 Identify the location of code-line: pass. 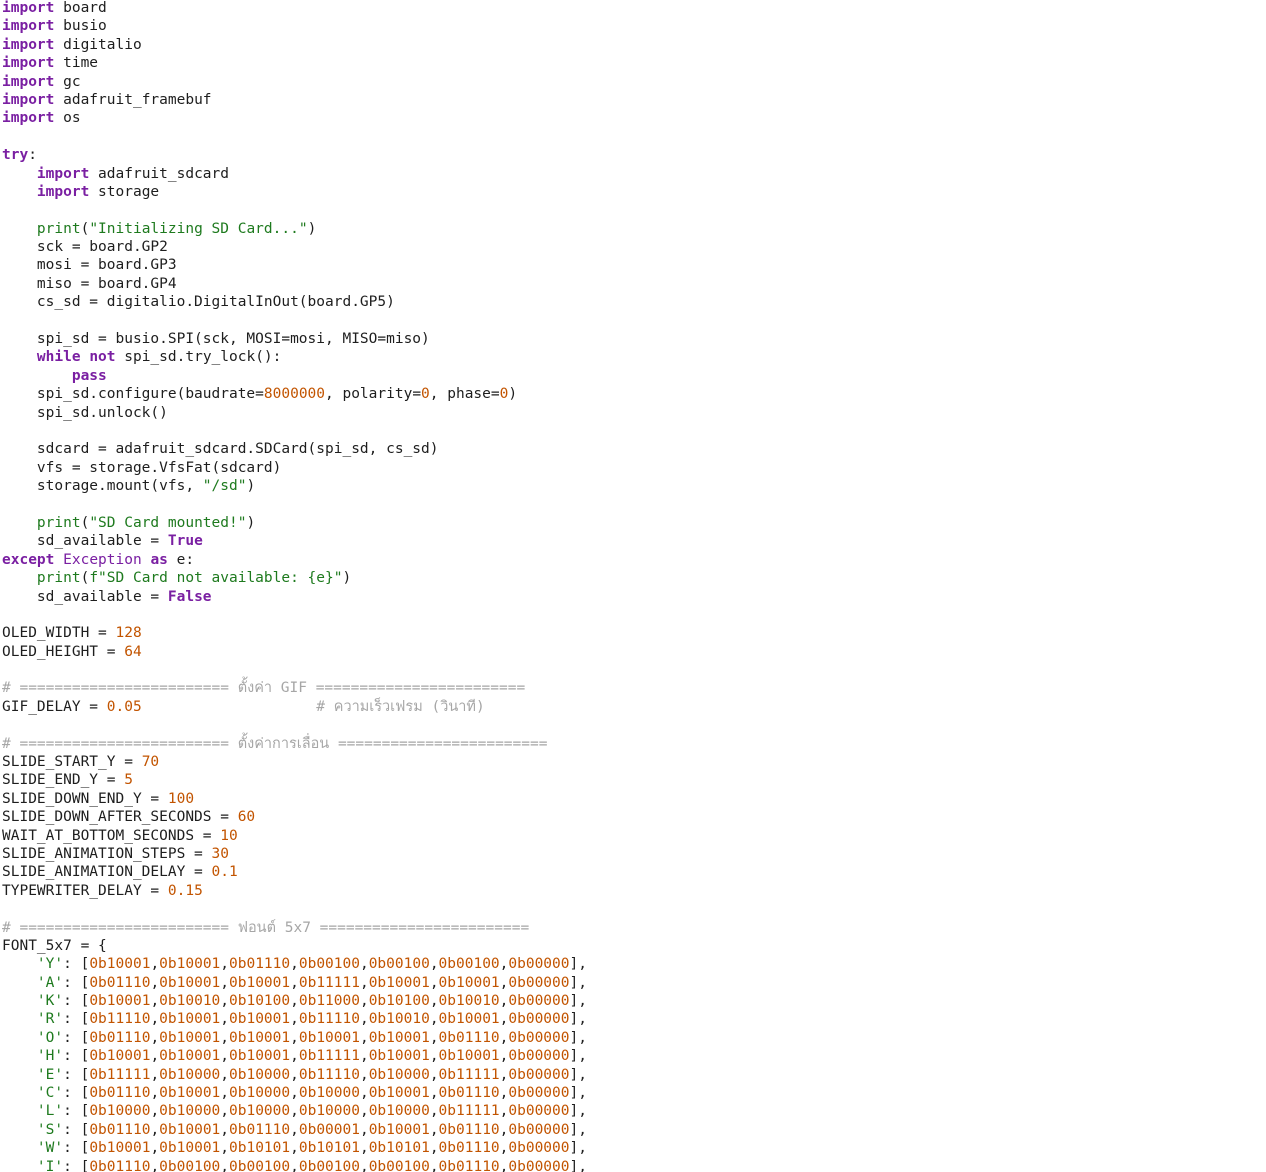
(633, 376).